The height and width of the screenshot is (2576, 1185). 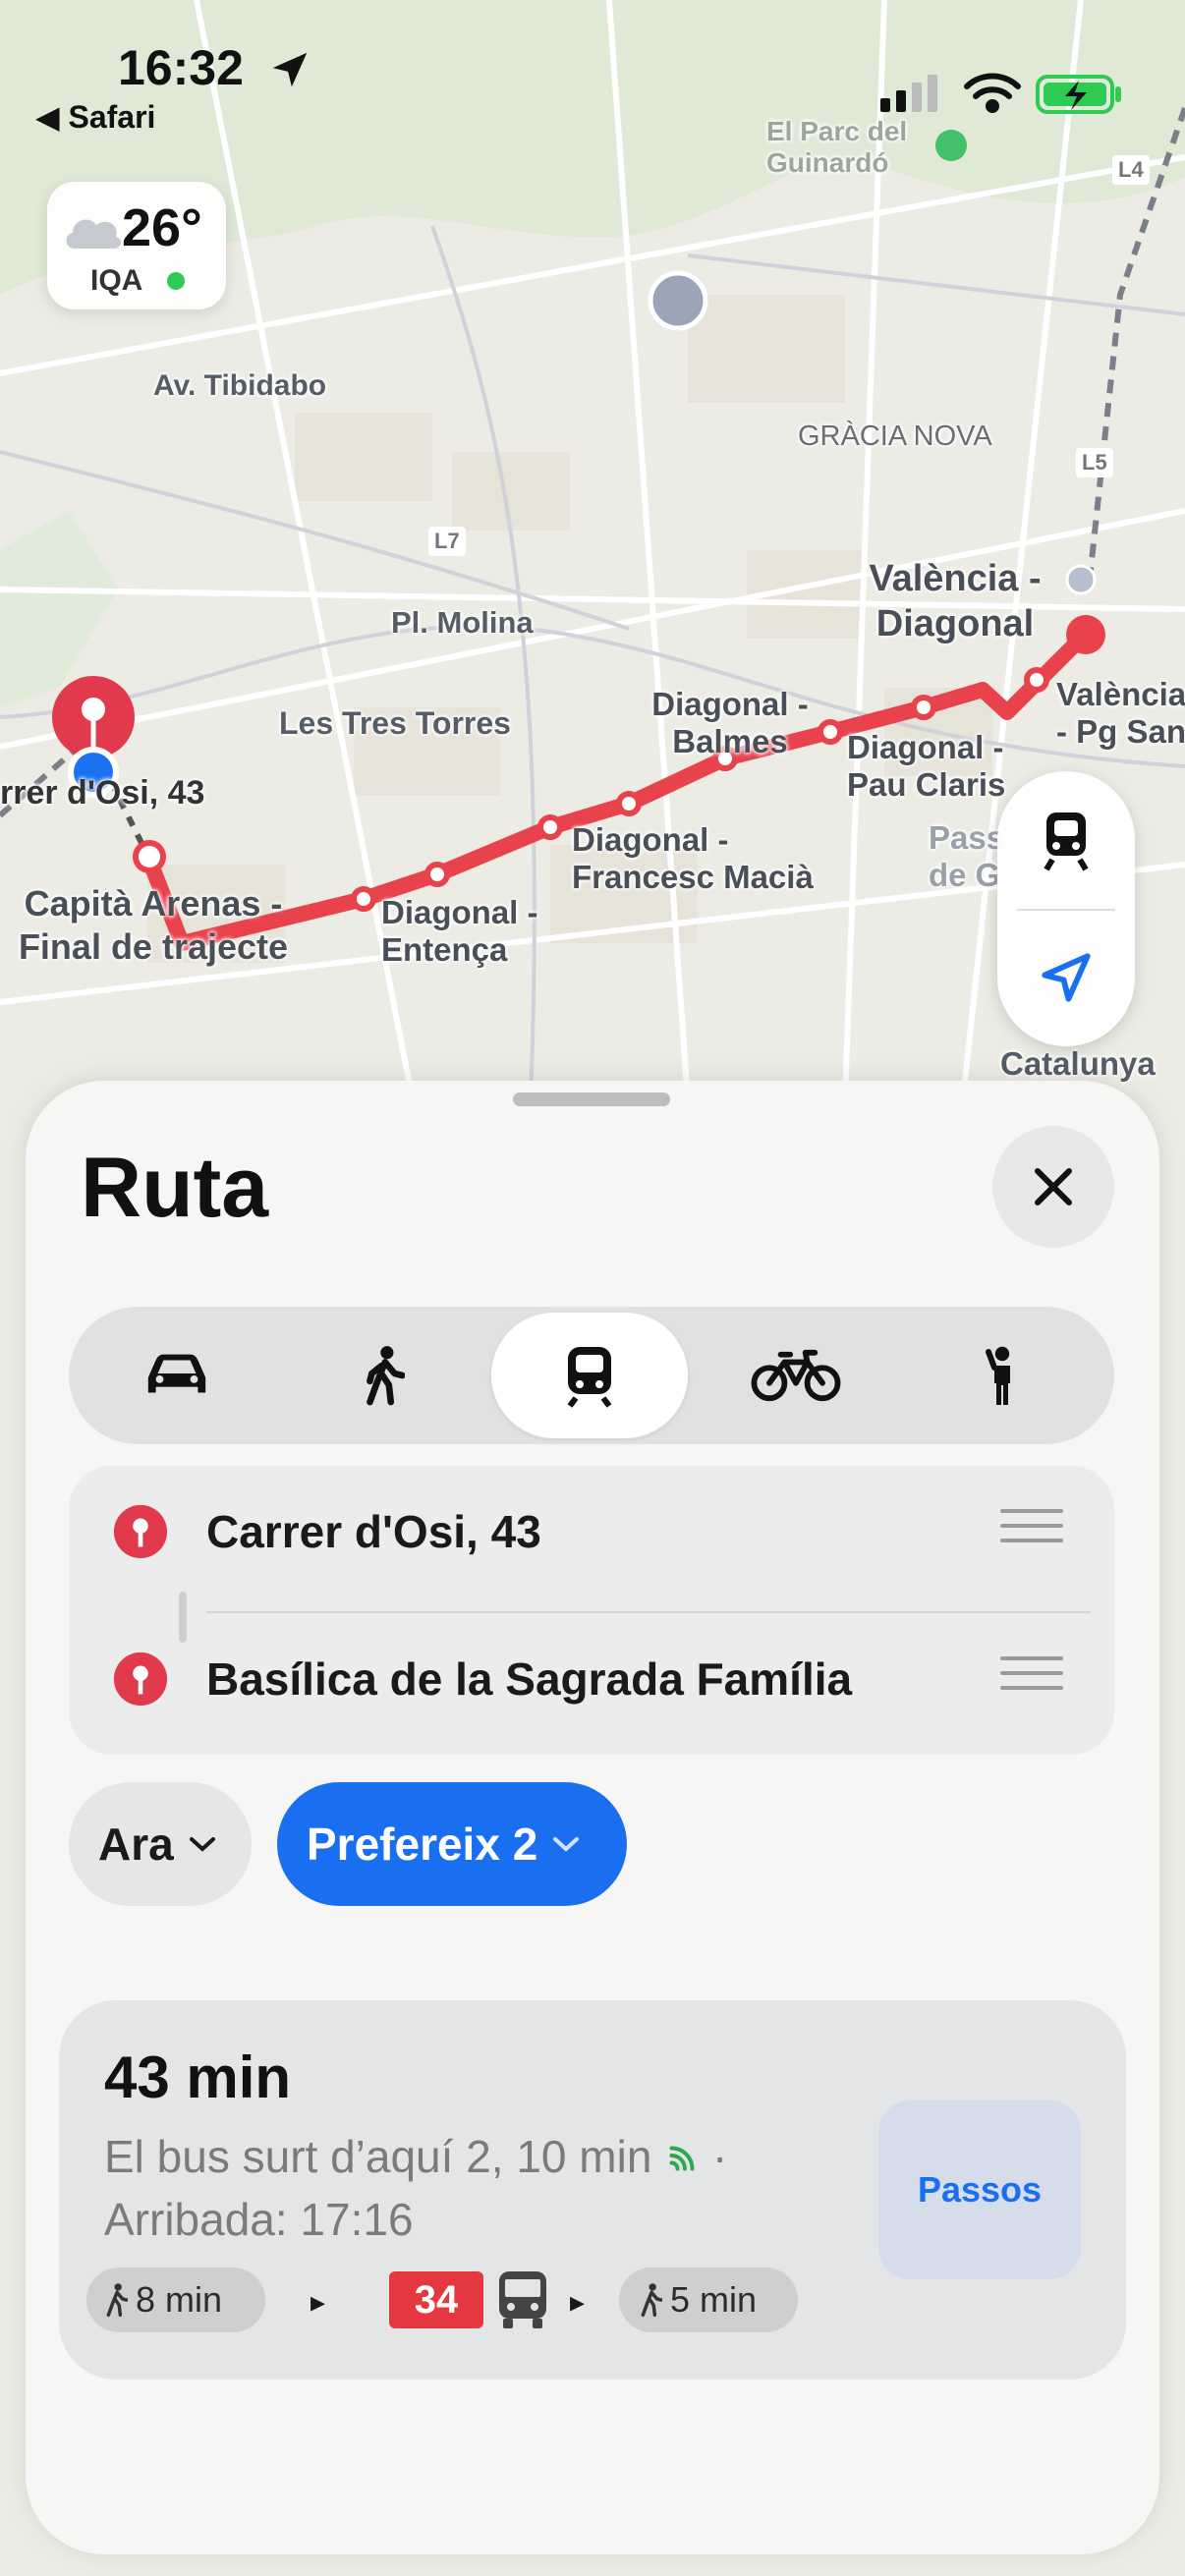 I want to click on weather-widget: 26° IQA, so click(x=136, y=245).